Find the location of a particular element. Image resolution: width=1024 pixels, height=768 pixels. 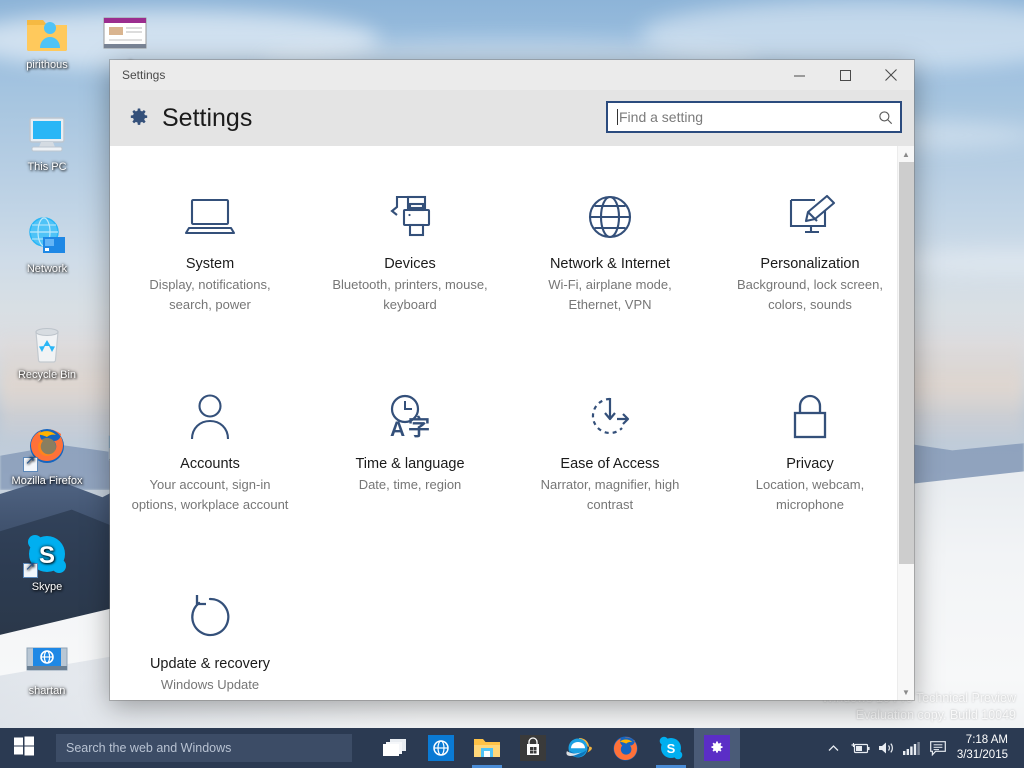

notification-icon is located at coordinates (937, 748).